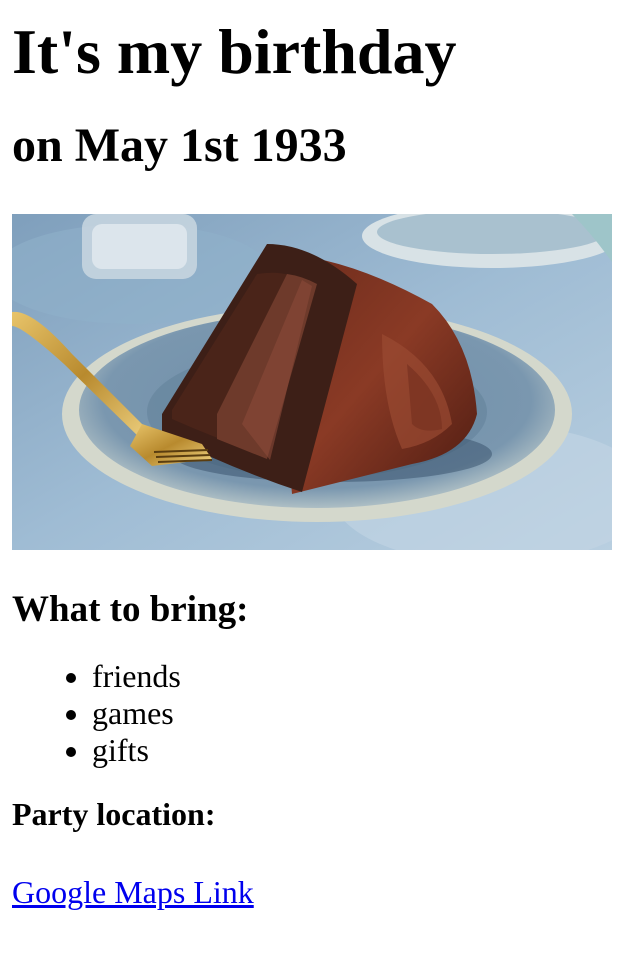  Describe the element at coordinates (179, 145) in the screenshot. I see `party-date: on May 1st 1933` at that location.